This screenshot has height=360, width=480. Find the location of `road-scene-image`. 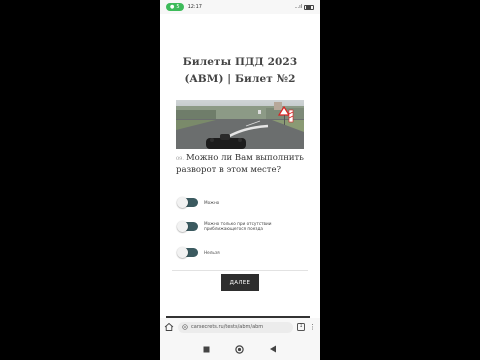

road-scene-image is located at coordinates (240, 124).